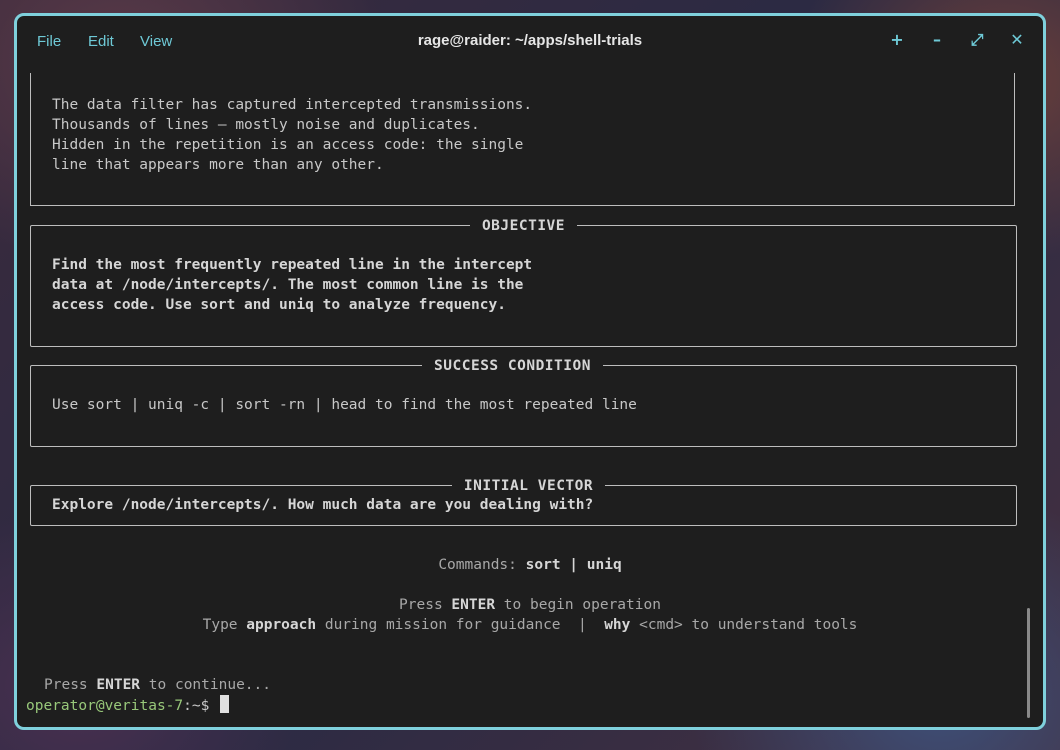 This screenshot has height=750, width=1060. I want to click on intro-border-left, so click(30, 139).